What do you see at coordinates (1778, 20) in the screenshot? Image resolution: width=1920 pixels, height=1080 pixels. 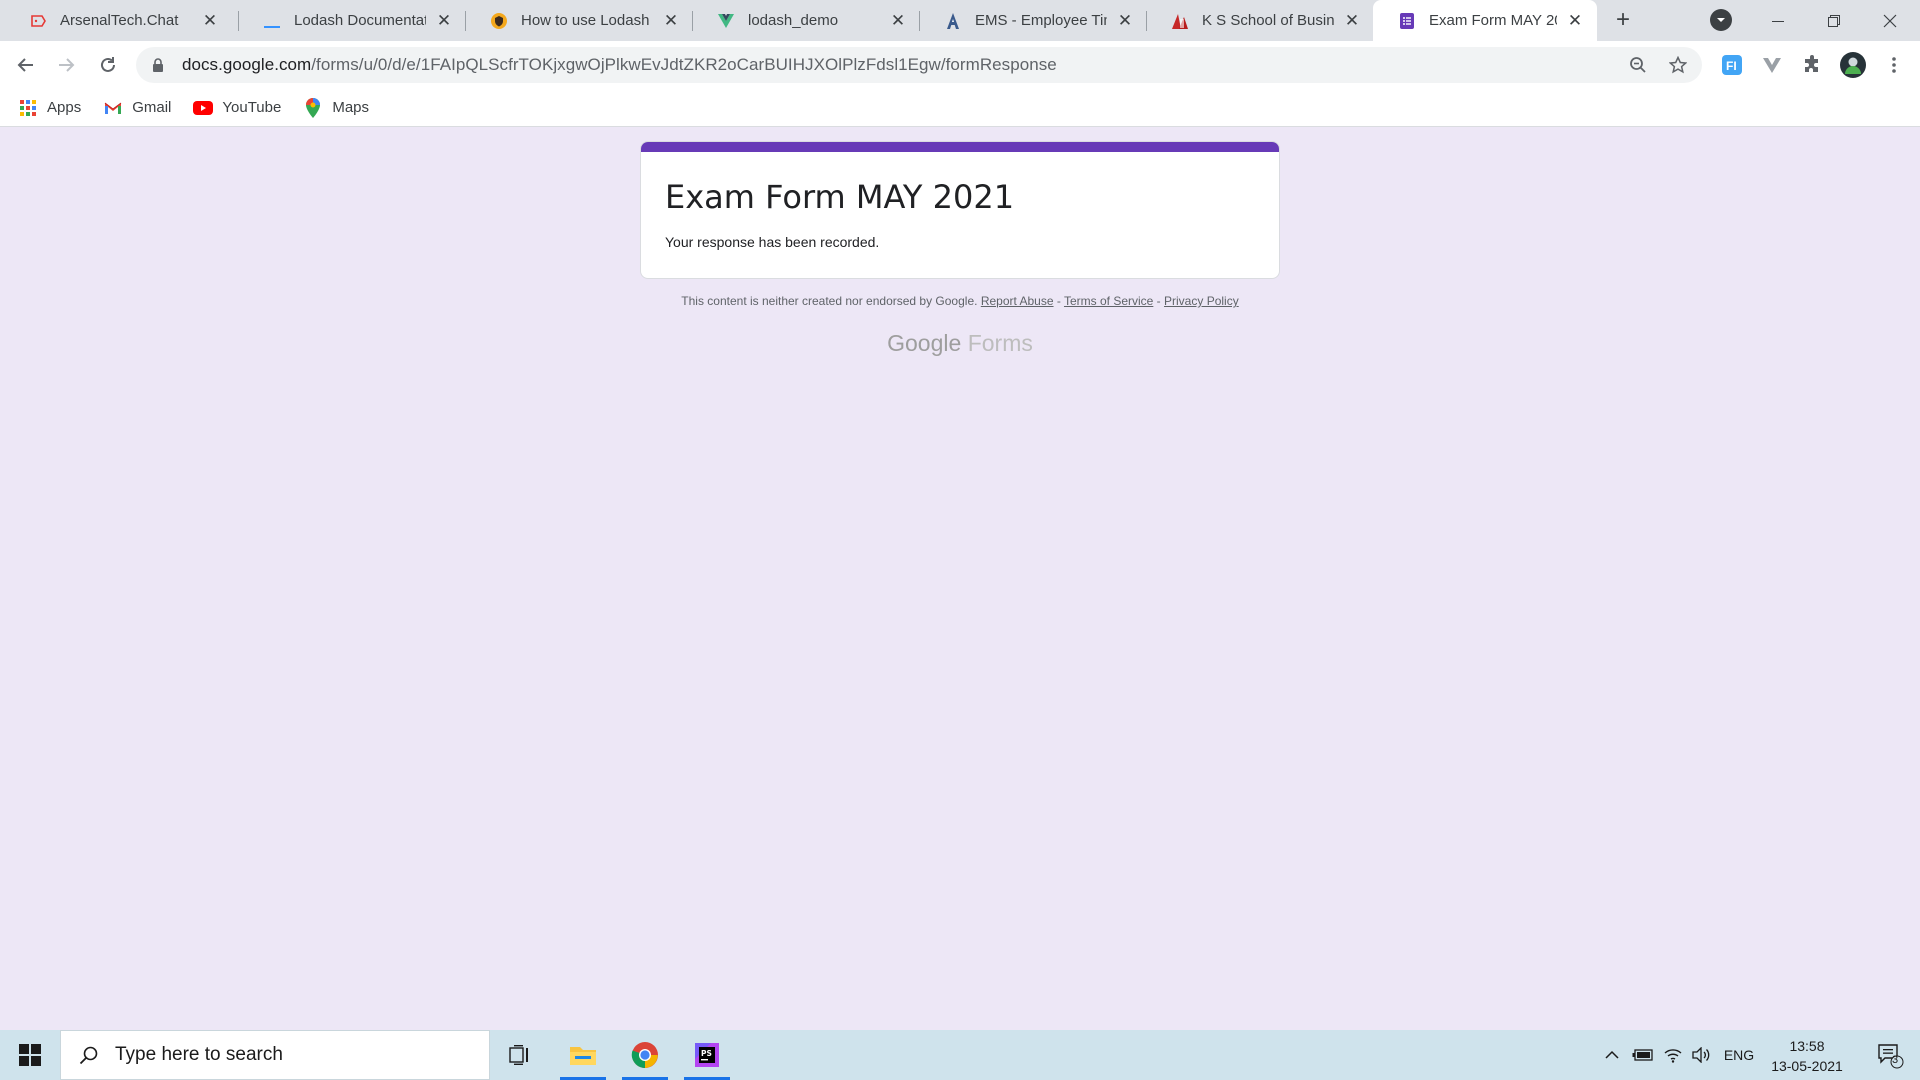 I see `minimize-button` at bounding box center [1778, 20].